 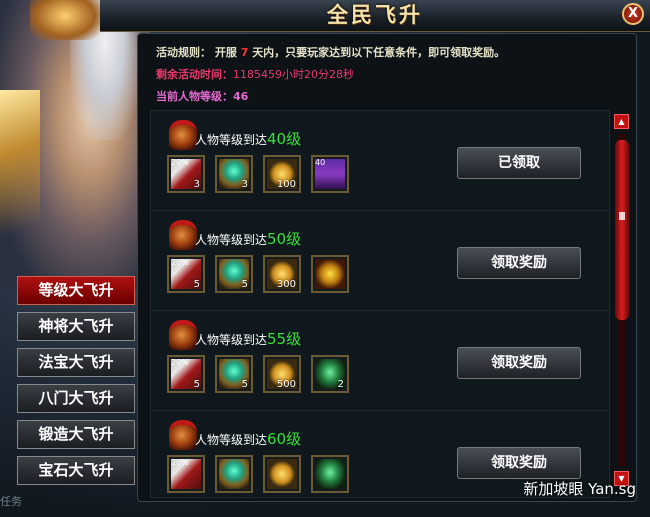 I want to click on window-titlebar: 全民飞升 X, so click(x=375, y=16).